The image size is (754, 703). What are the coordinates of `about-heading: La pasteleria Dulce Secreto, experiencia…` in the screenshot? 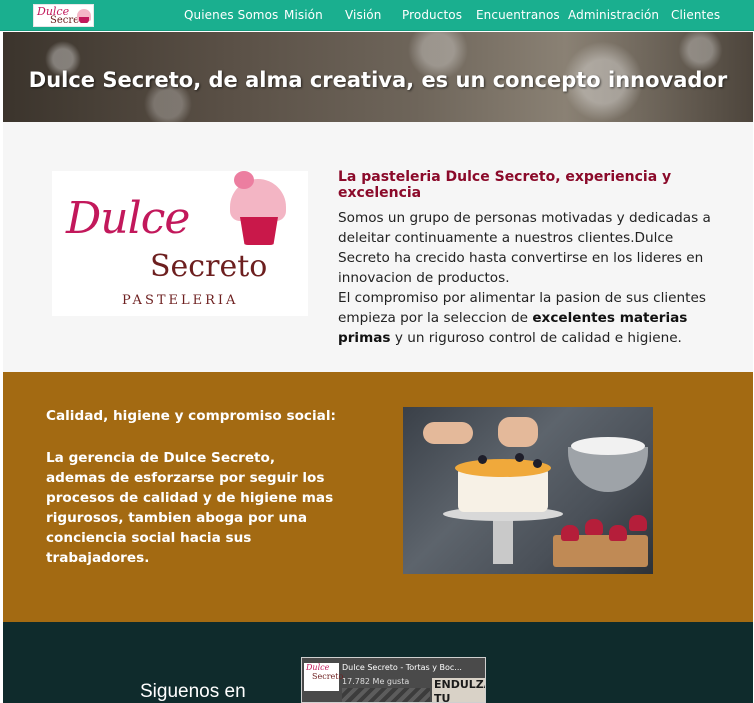 It's located at (505, 185).